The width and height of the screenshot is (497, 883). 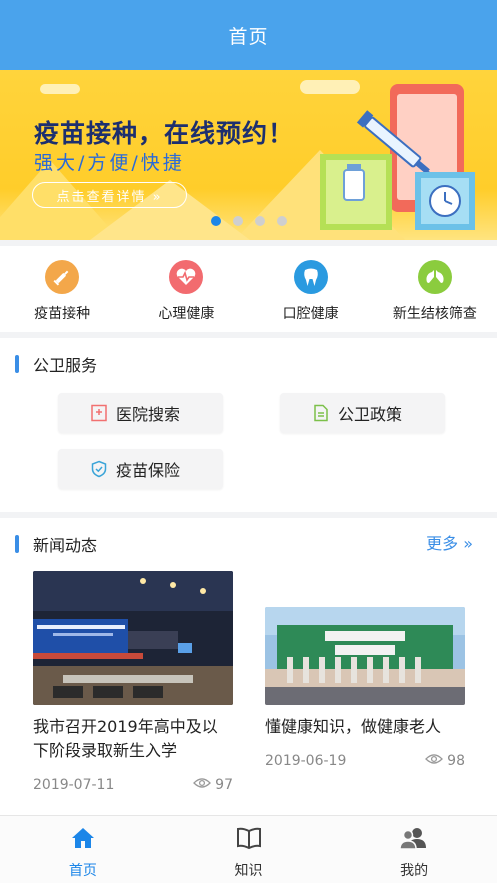 I want to click on vaccine-illustration, so click(x=397, y=157).